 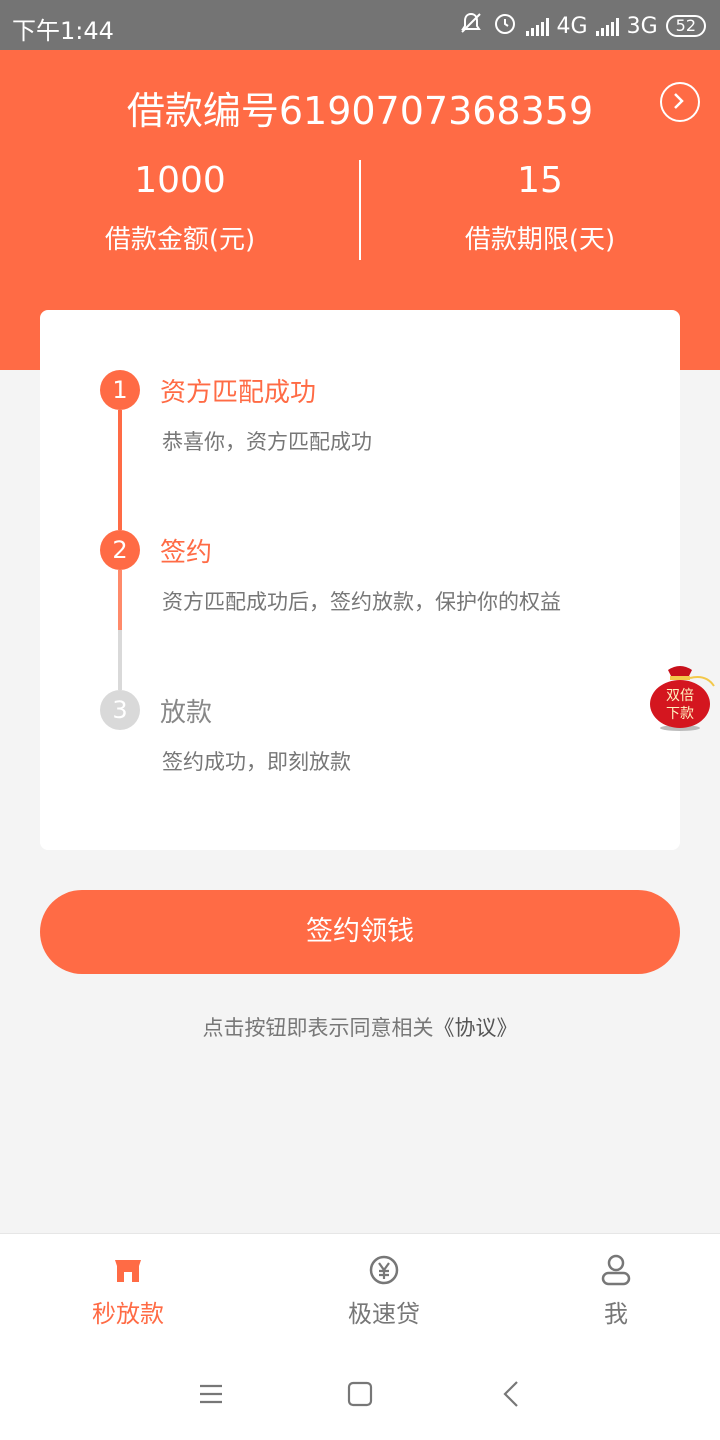 I want to click on step-description: 签约成功，即刻放款, so click(x=256, y=762).